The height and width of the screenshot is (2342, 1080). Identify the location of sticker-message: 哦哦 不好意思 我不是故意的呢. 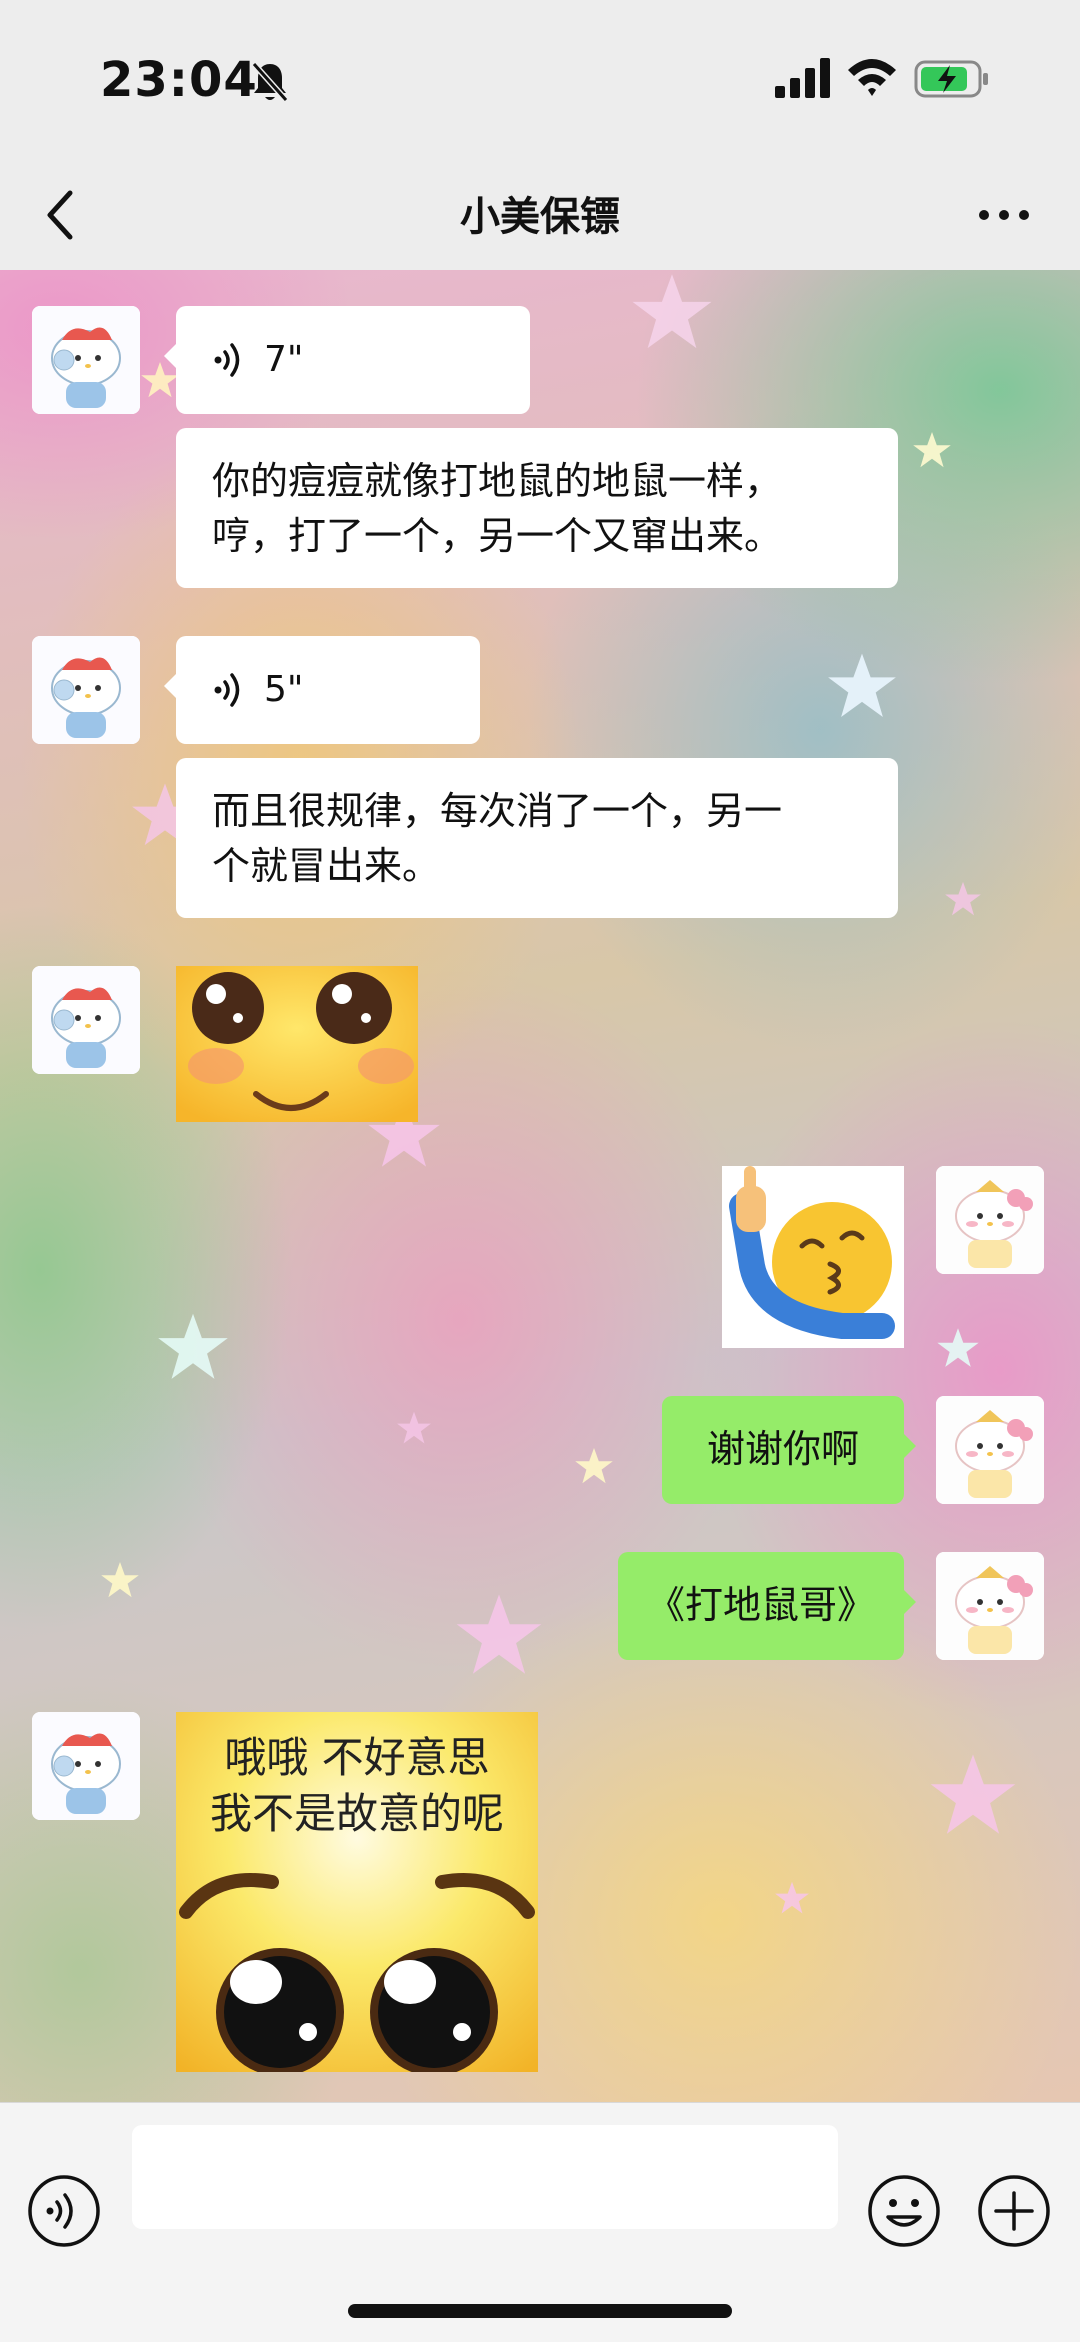
(357, 1892).